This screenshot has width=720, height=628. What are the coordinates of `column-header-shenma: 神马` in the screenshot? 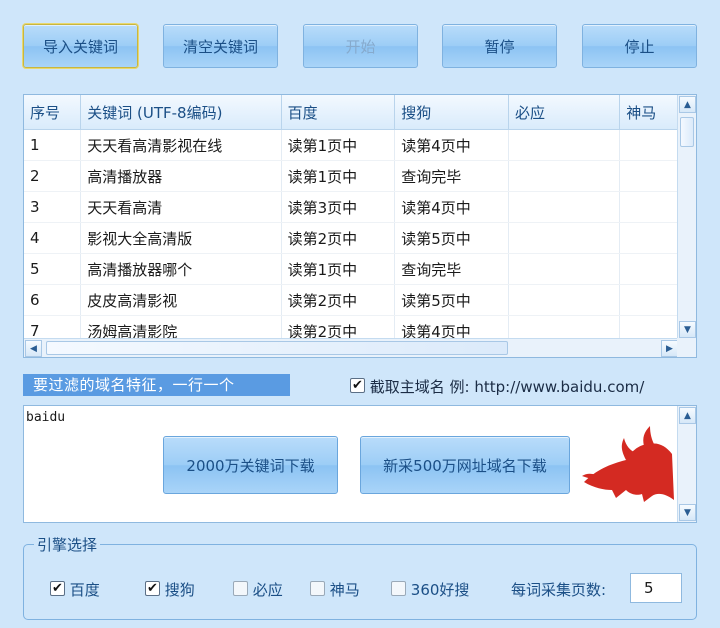 It's located at (649, 112).